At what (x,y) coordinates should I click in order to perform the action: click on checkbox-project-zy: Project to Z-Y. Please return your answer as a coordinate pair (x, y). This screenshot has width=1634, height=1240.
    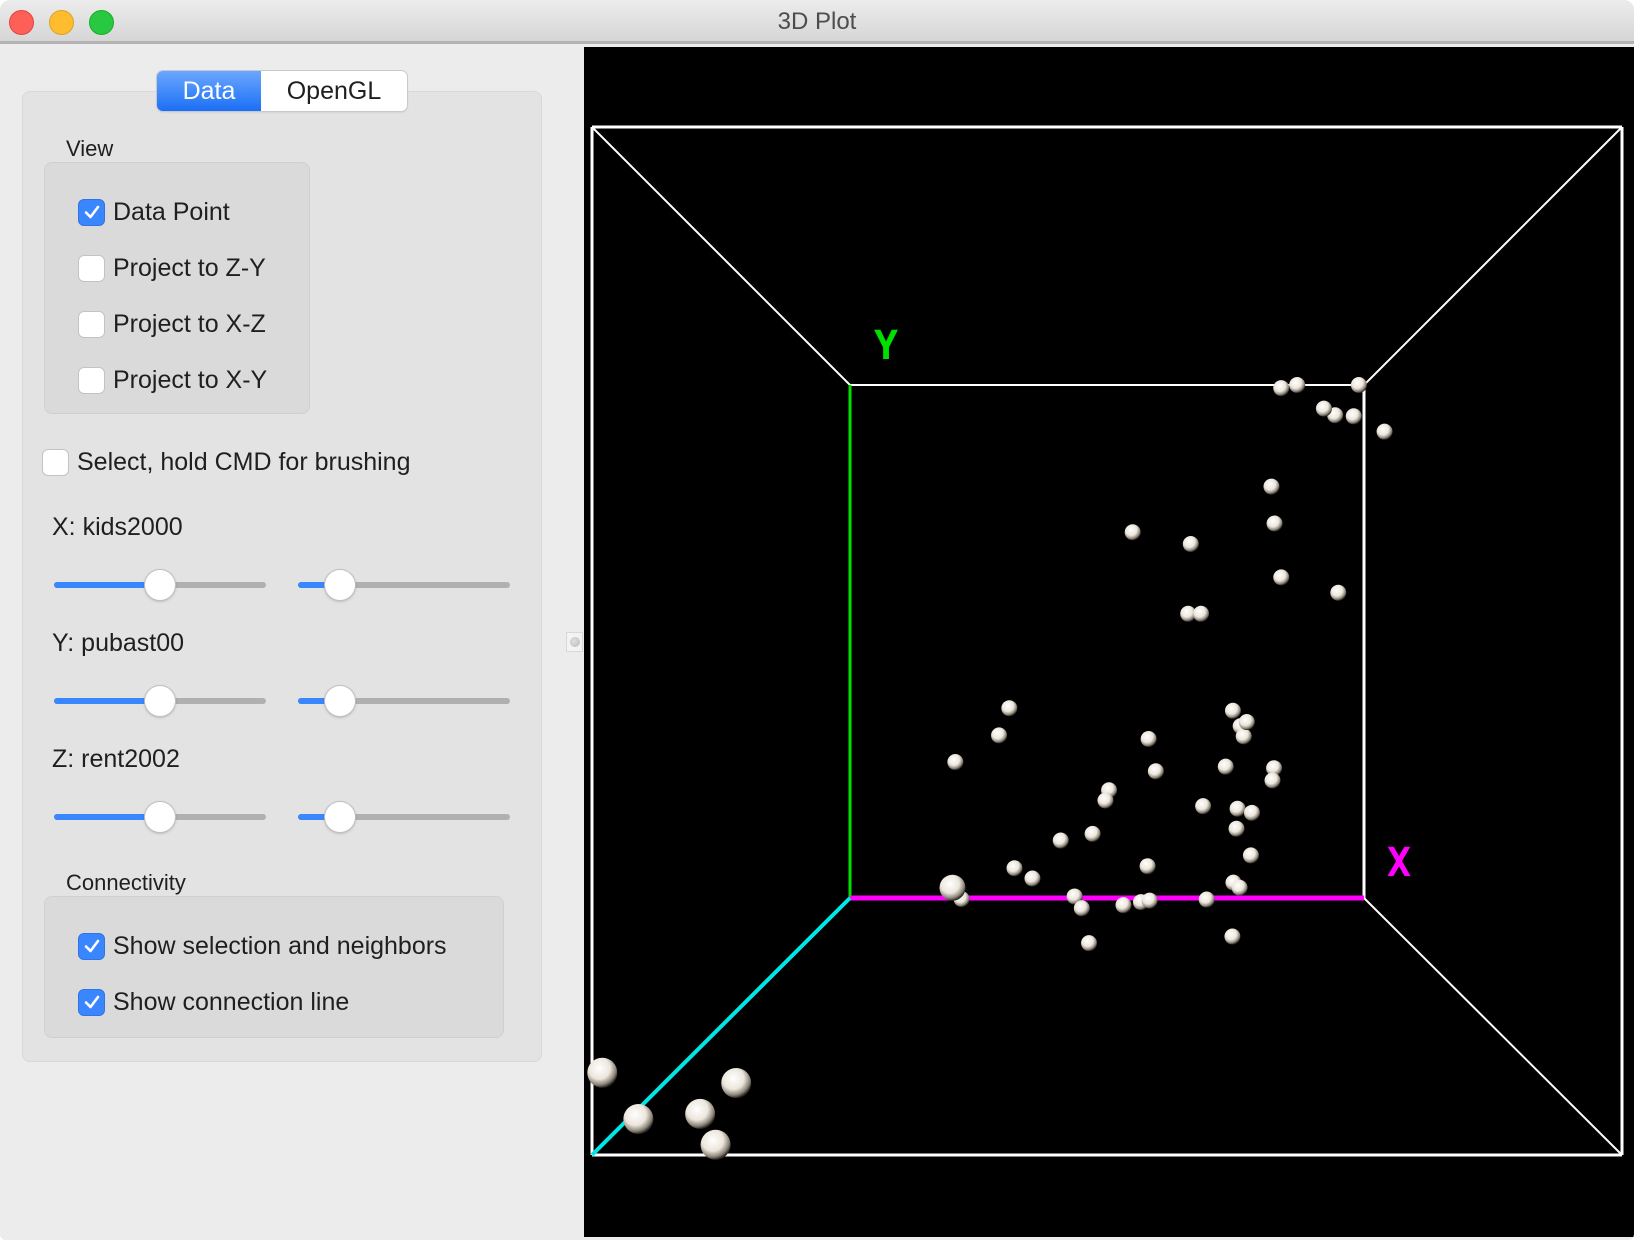
    Looking at the image, I should click on (172, 268).